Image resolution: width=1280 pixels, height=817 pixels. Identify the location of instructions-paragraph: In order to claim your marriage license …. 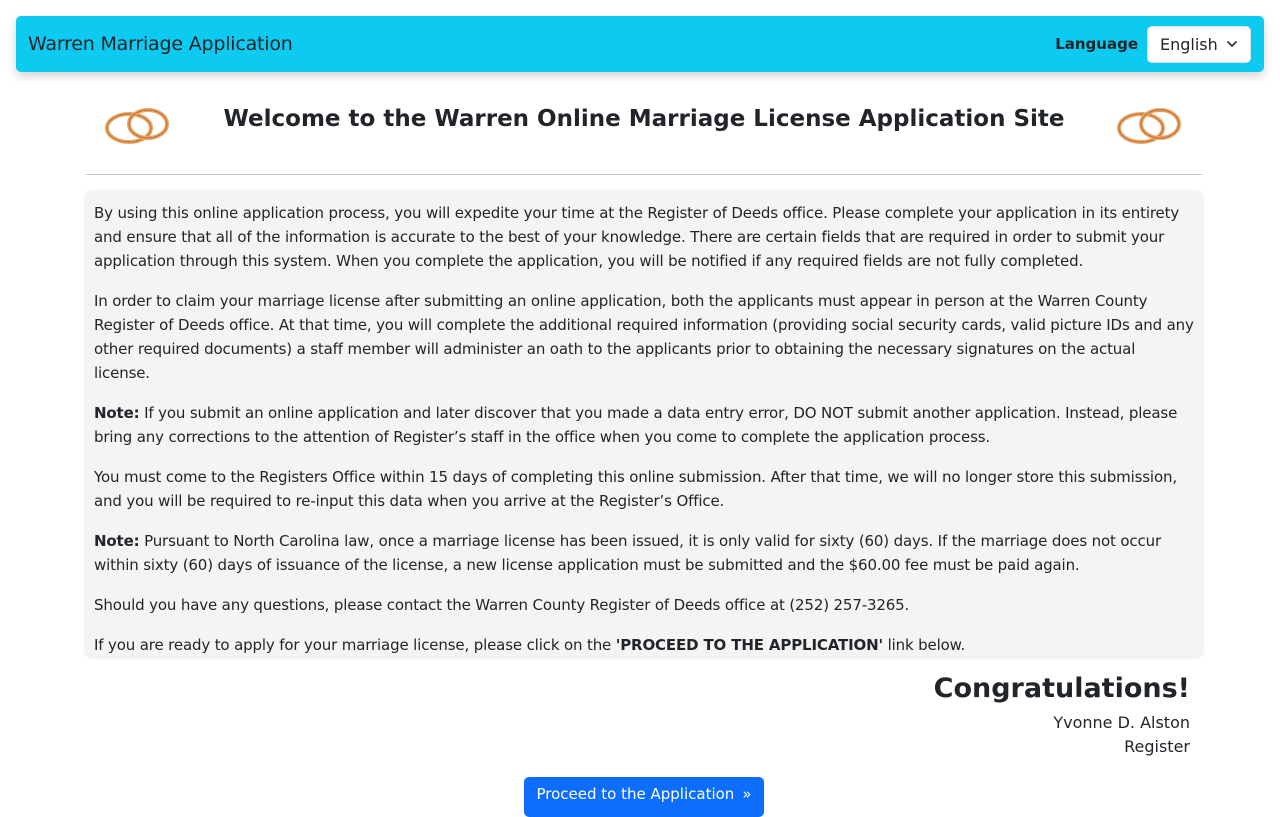
(644, 337).